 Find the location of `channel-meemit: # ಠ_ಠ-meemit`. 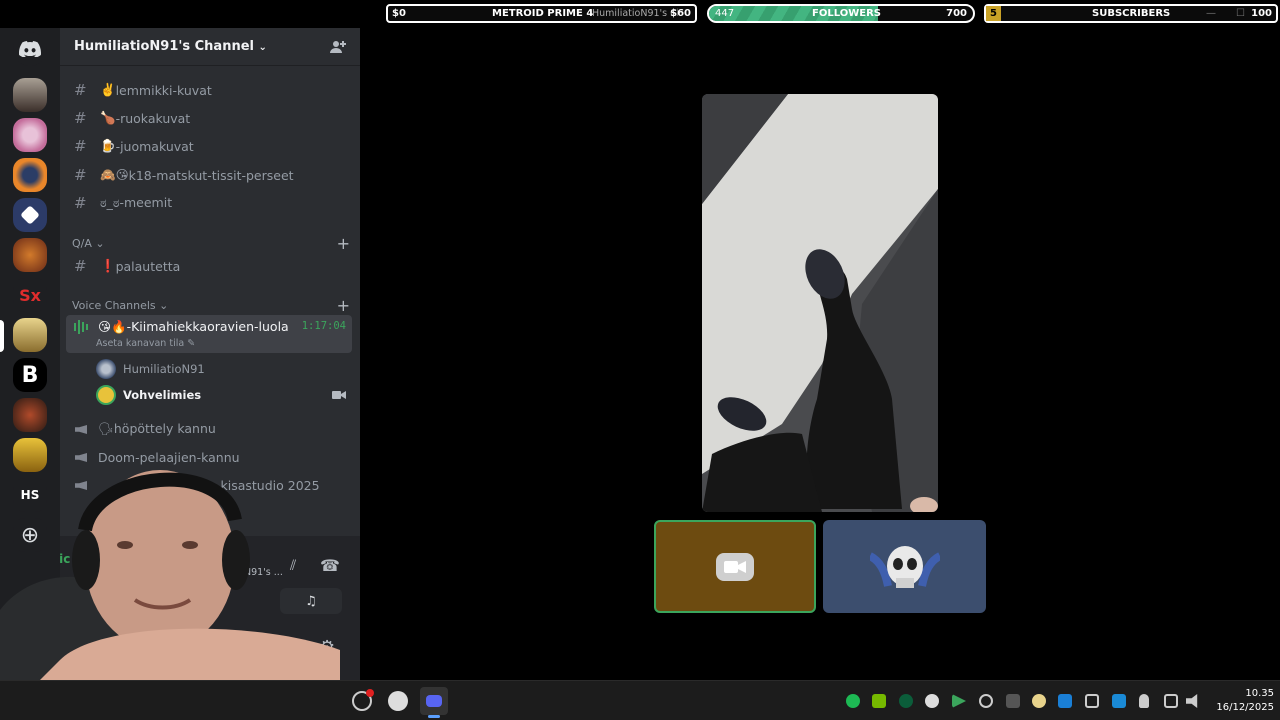

channel-meemit: # ಠ_ಠ-meemit is located at coordinates (210, 203).